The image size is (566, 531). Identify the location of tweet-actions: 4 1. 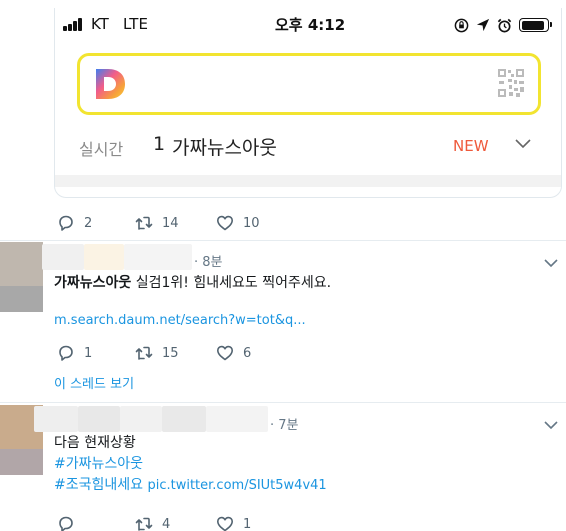
(204, 522).